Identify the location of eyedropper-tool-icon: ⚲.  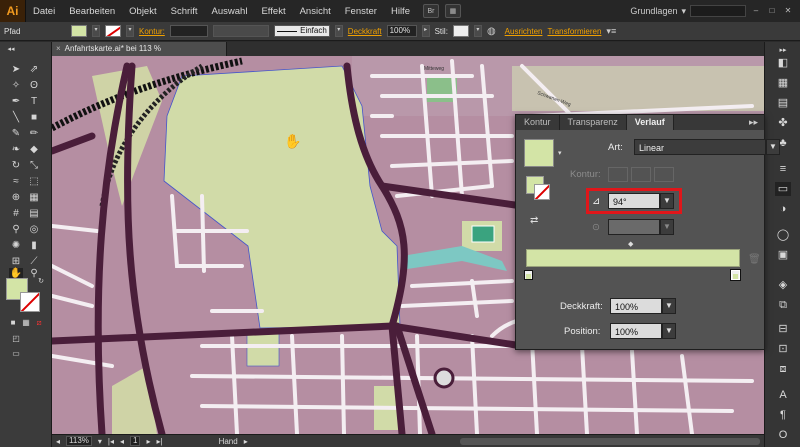
(16, 230).